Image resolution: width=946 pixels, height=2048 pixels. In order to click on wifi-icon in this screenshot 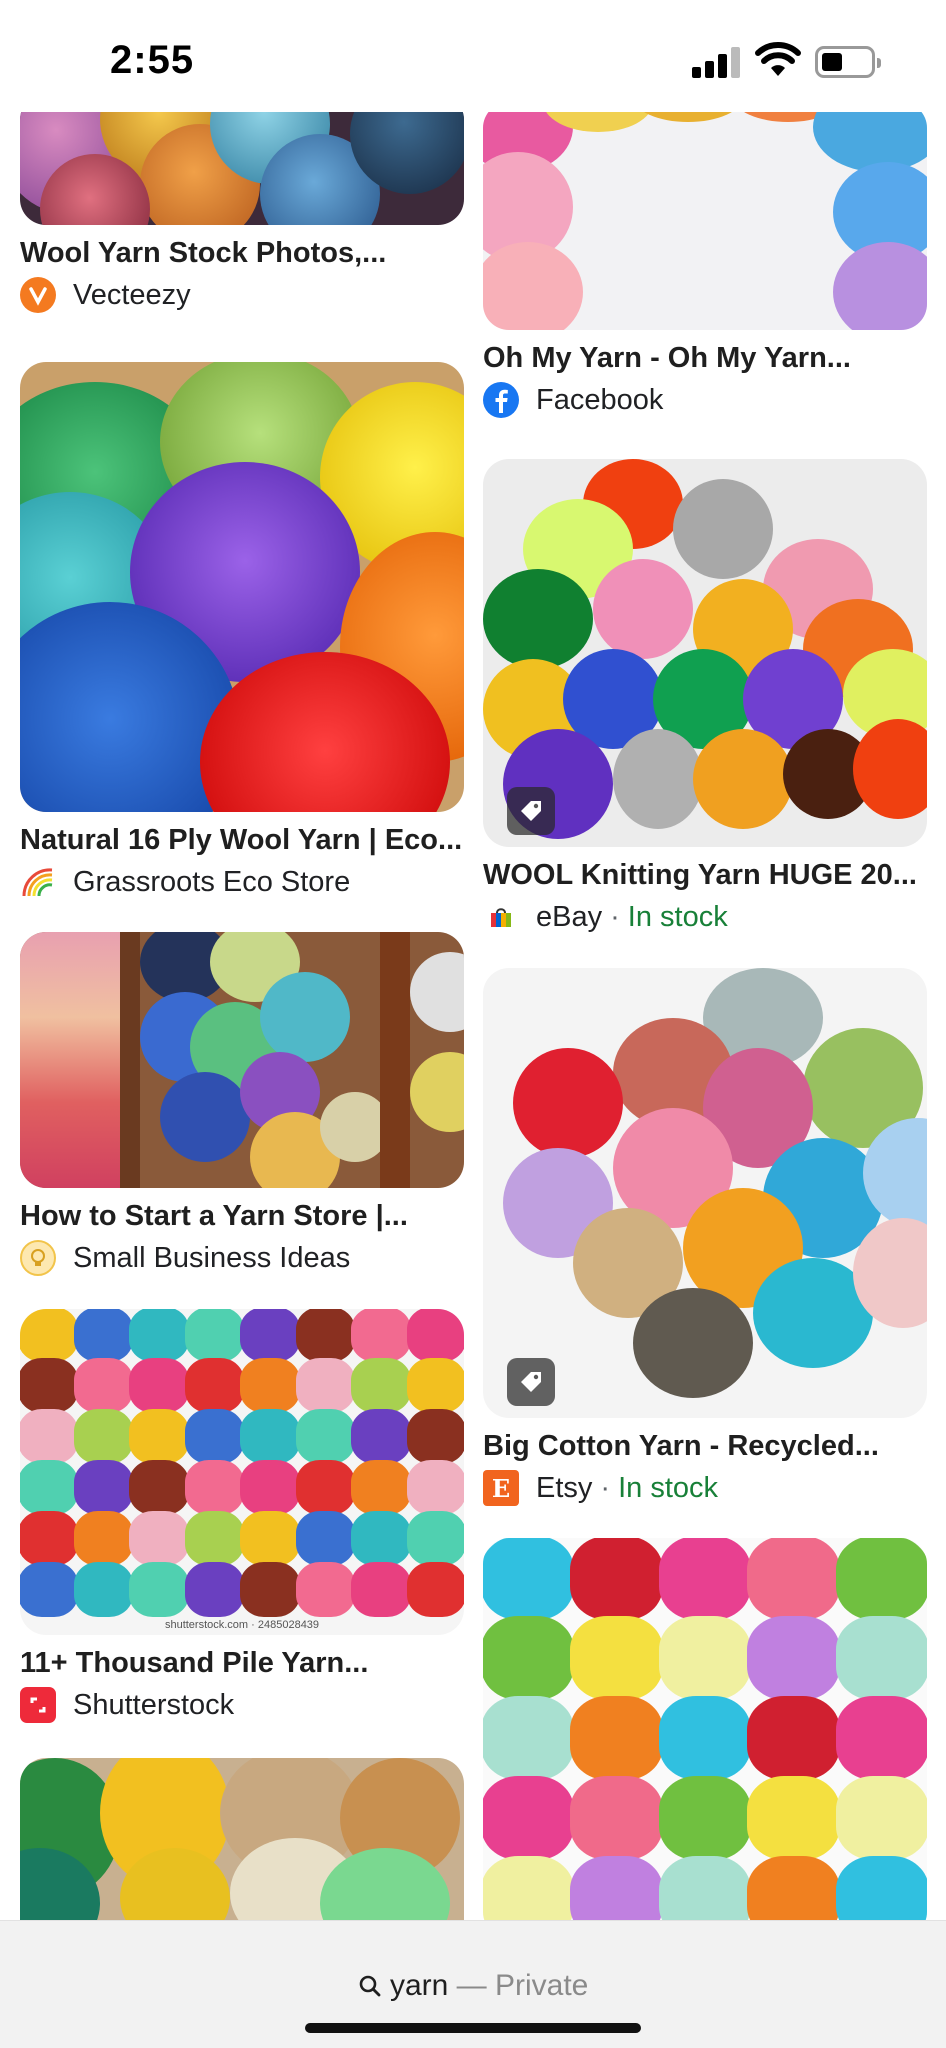, I will do `click(778, 59)`.